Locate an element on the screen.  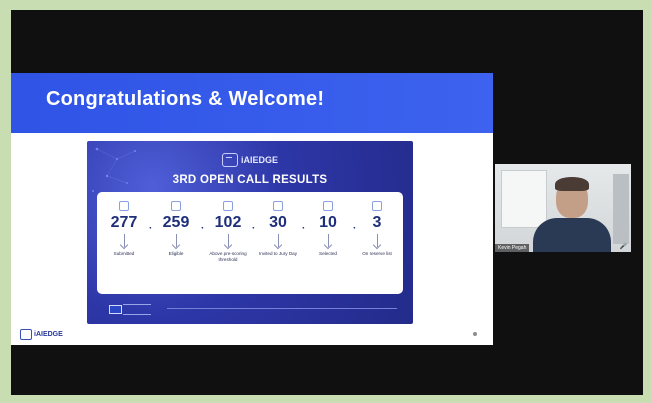
whiteboard is located at coordinates (524, 199).